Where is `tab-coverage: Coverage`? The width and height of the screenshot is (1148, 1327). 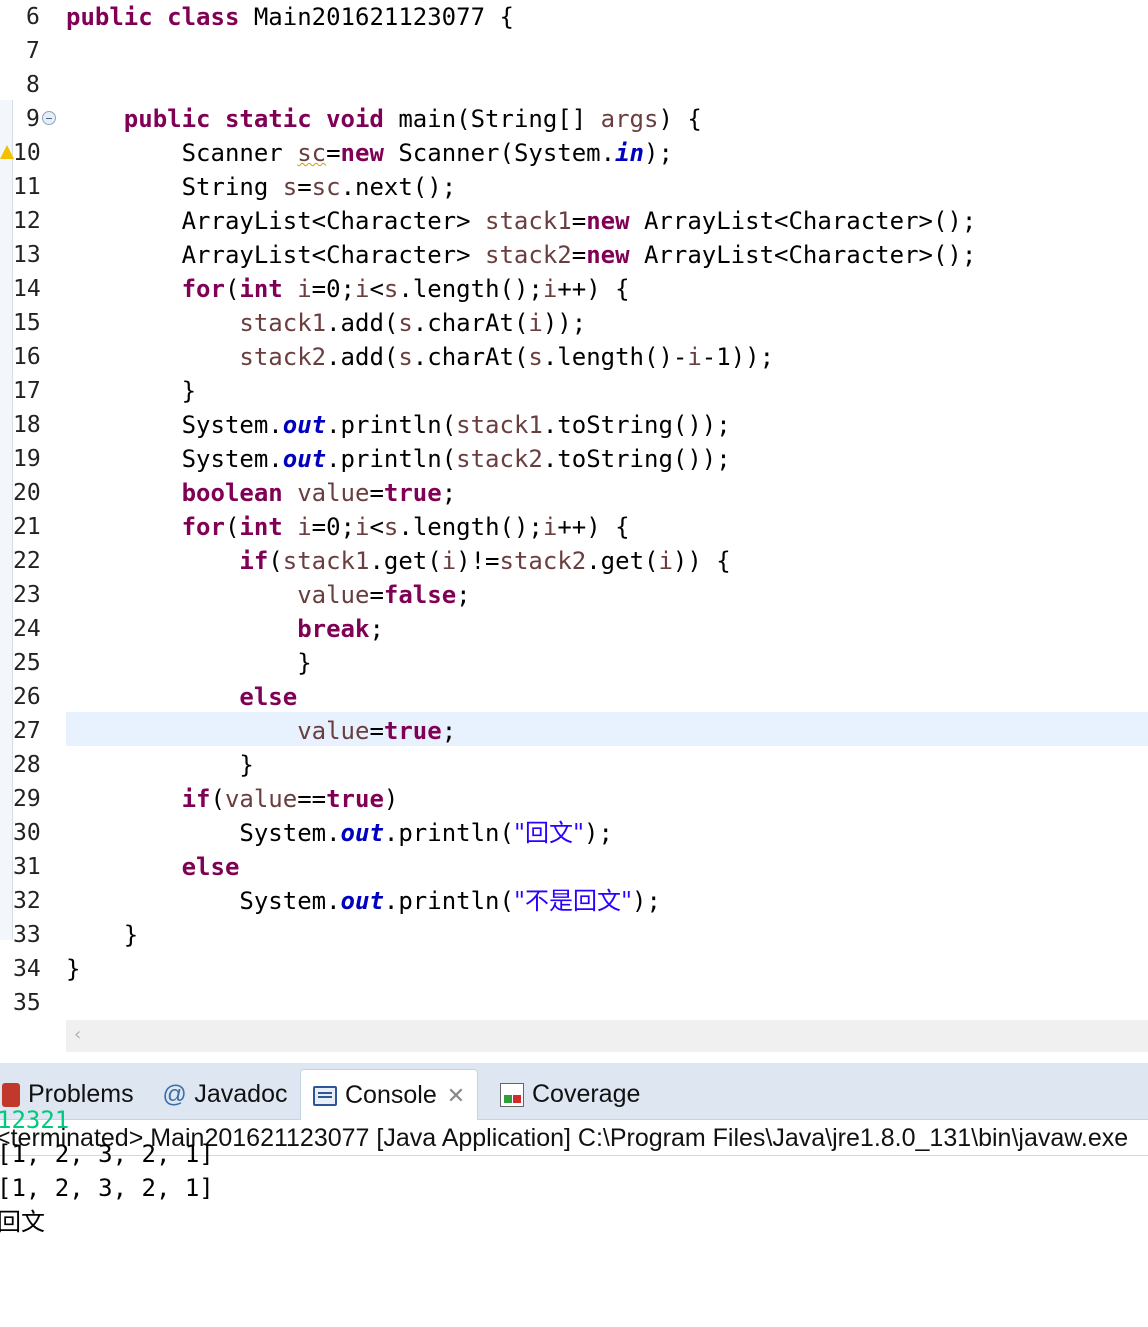 tab-coverage: Coverage is located at coordinates (570, 1094).